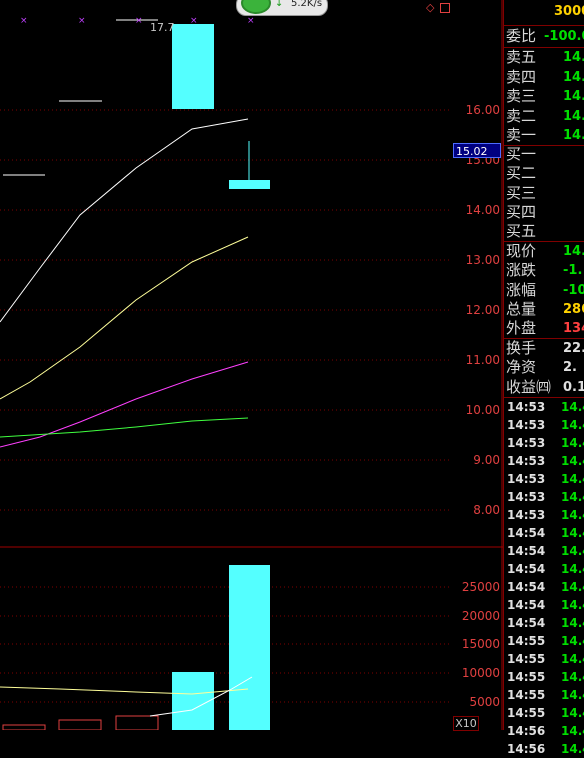 This screenshot has height=758, width=584. I want to click on bid-row-label: 买二, so click(521, 173).